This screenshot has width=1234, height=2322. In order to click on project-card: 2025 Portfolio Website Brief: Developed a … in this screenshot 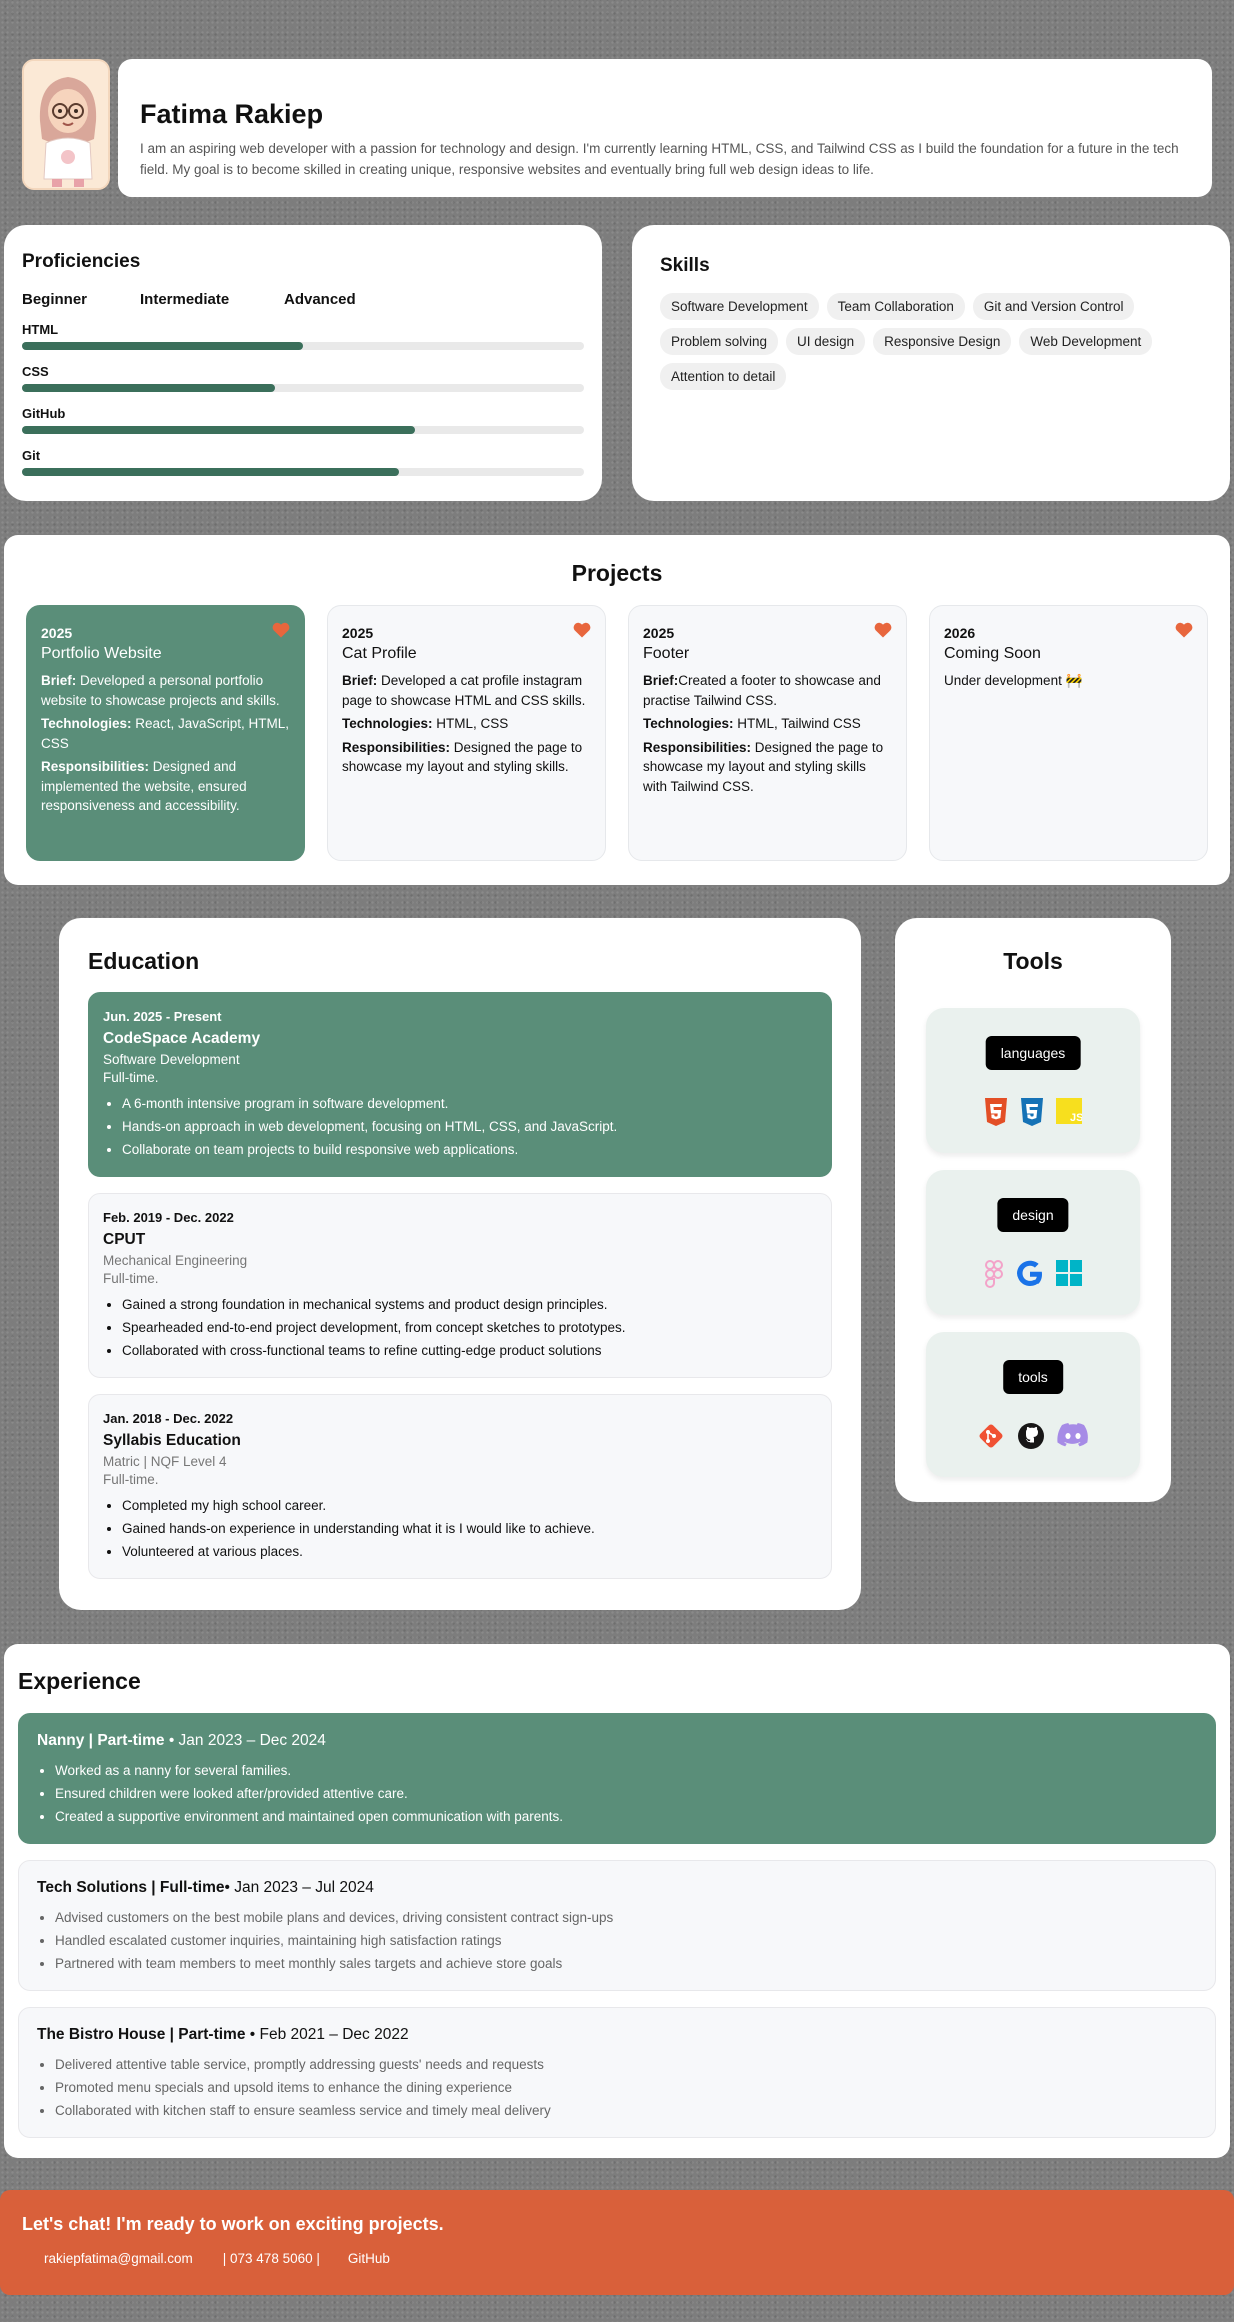, I will do `click(165, 733)`.